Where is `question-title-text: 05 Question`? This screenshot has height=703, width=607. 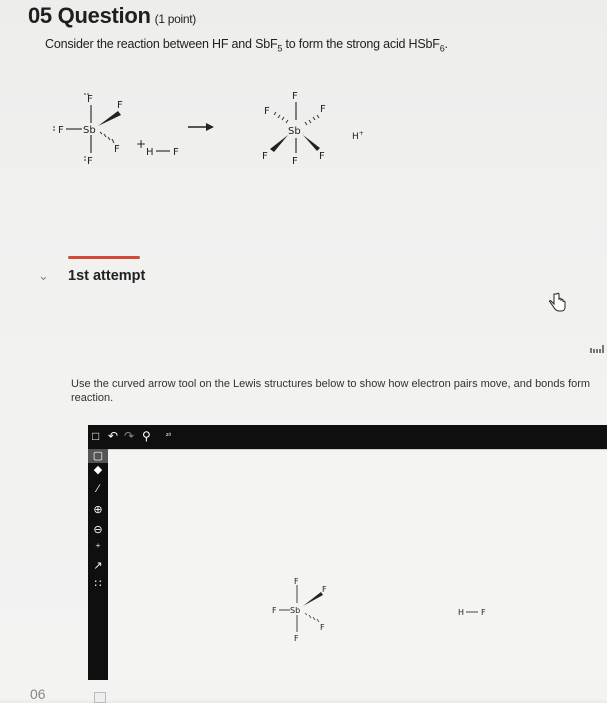
question-title-text: 05 Question is located at coordinates (89, 15).